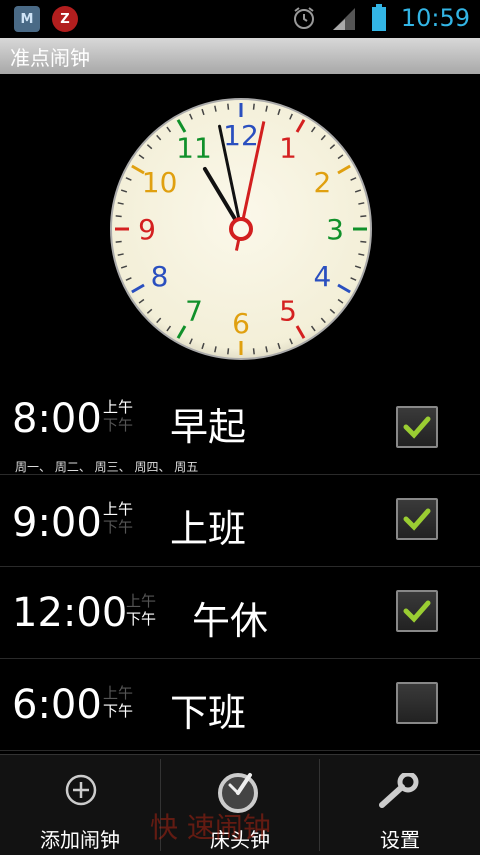  Describe the element at coordinates (210, 827) in the screenshot. I see `watermark: 快 速闹钟` at that location.